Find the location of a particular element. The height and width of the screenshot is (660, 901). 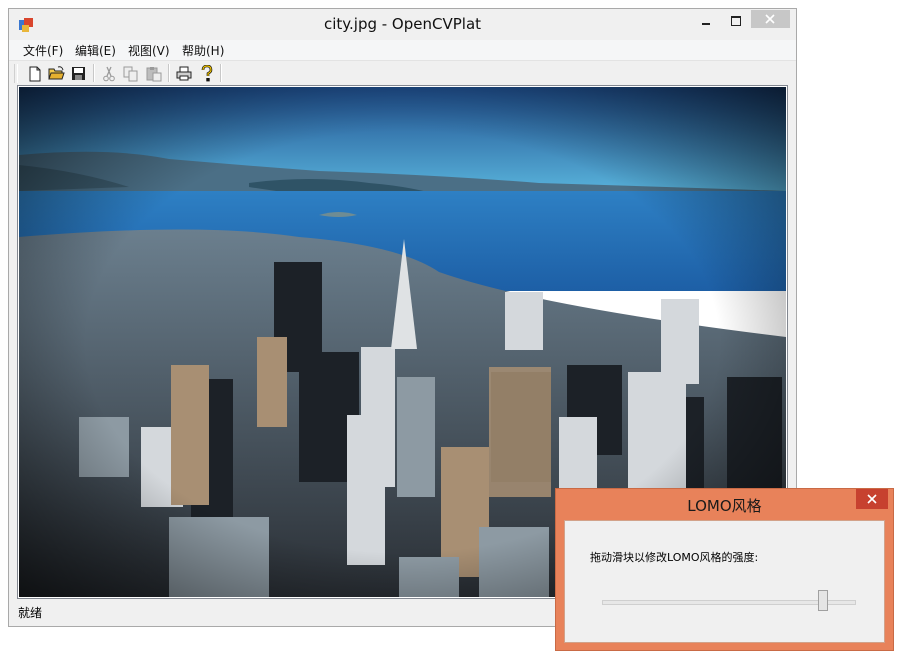

save-icon is located at coordinates (78, 73).